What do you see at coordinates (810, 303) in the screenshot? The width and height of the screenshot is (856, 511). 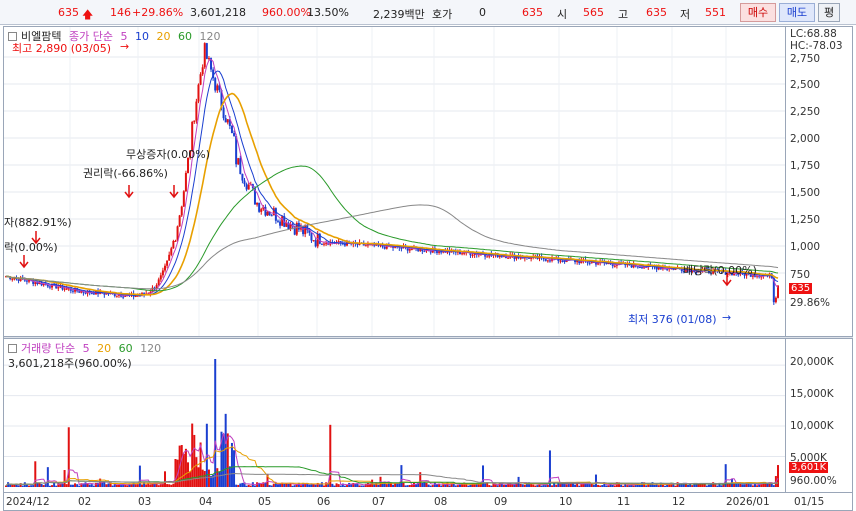 I see `current-pct-tag: 29.86%` at bounding box center [810, 303].